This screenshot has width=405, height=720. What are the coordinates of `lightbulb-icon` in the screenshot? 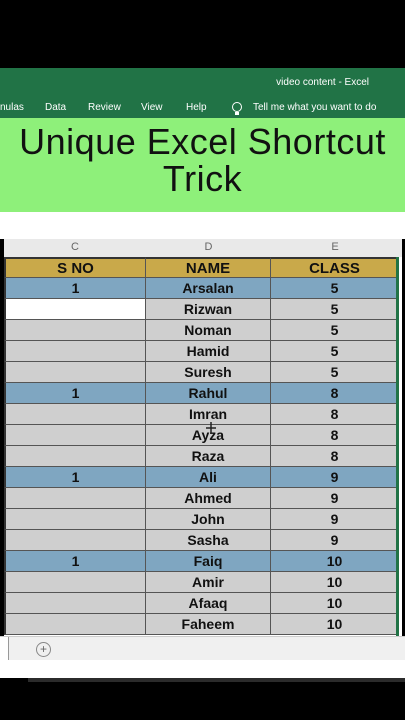 It's located at (237, 108).